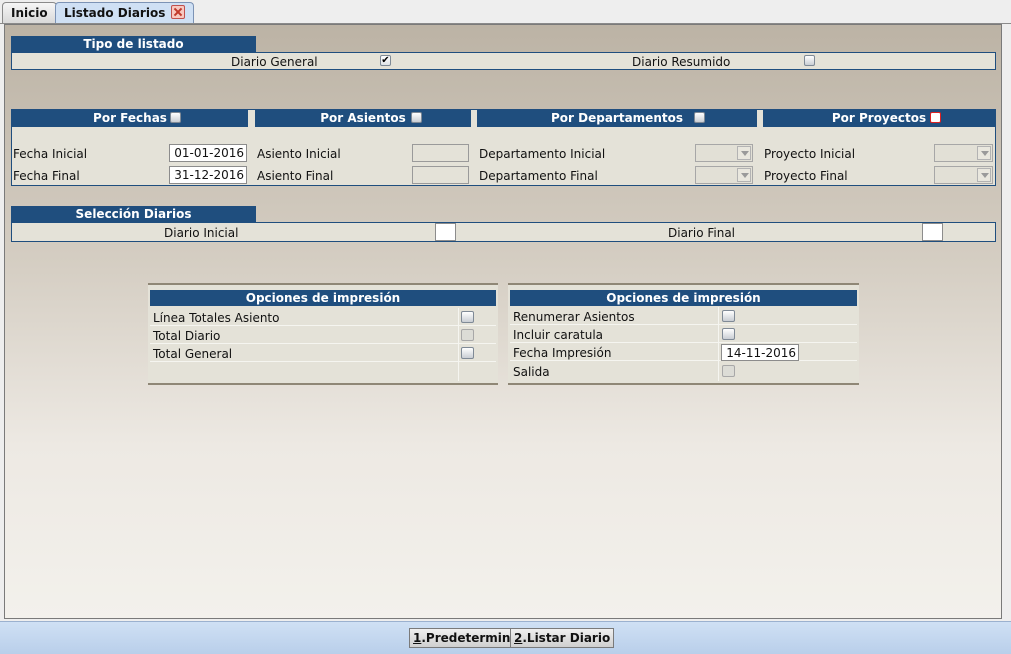  What do you see at coordinates (467, 317) in the screenshot?
I see `linea-totales-asiento-checkbox` at bounding box center [467, 317].